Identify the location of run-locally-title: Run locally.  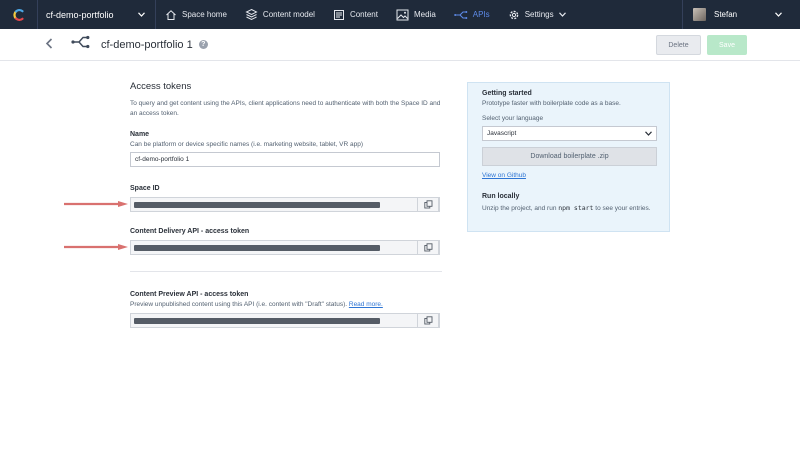
(501, 196).